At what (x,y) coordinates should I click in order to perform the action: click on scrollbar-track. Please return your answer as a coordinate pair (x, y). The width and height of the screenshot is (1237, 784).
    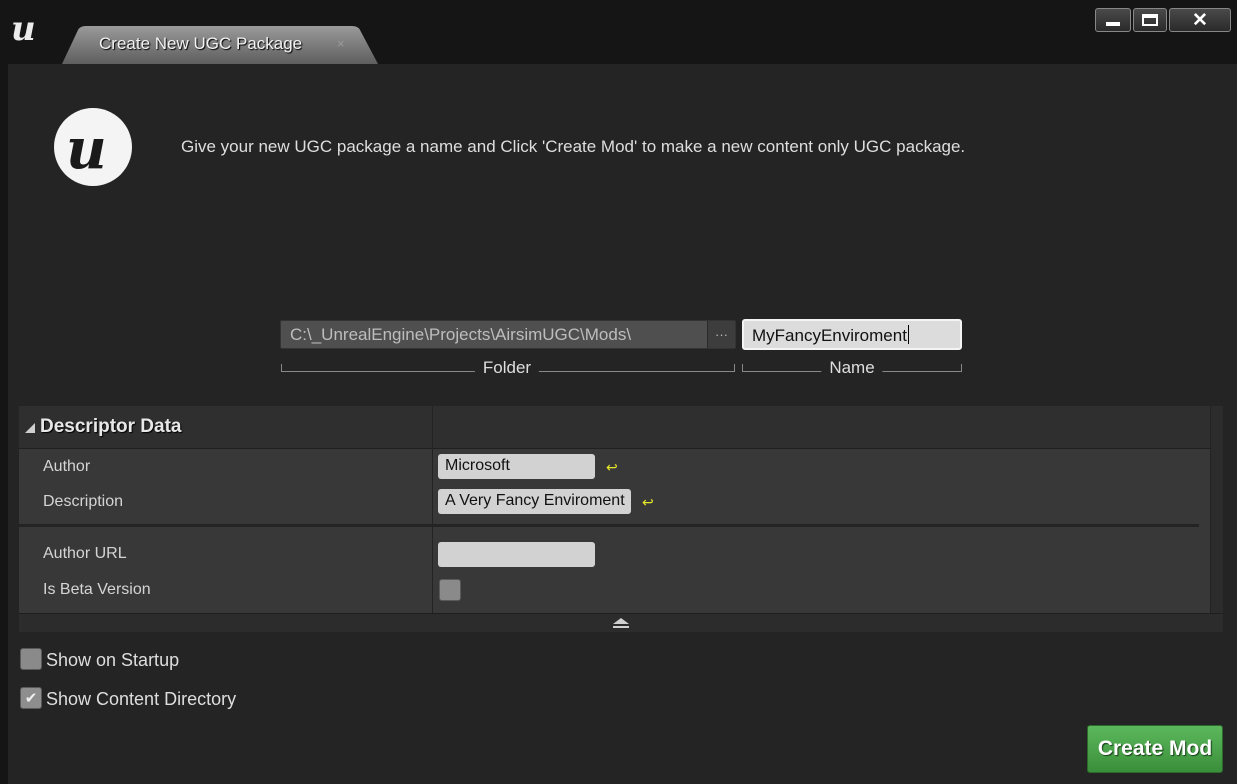
    Looking at the image, I should click on (1216, 509).